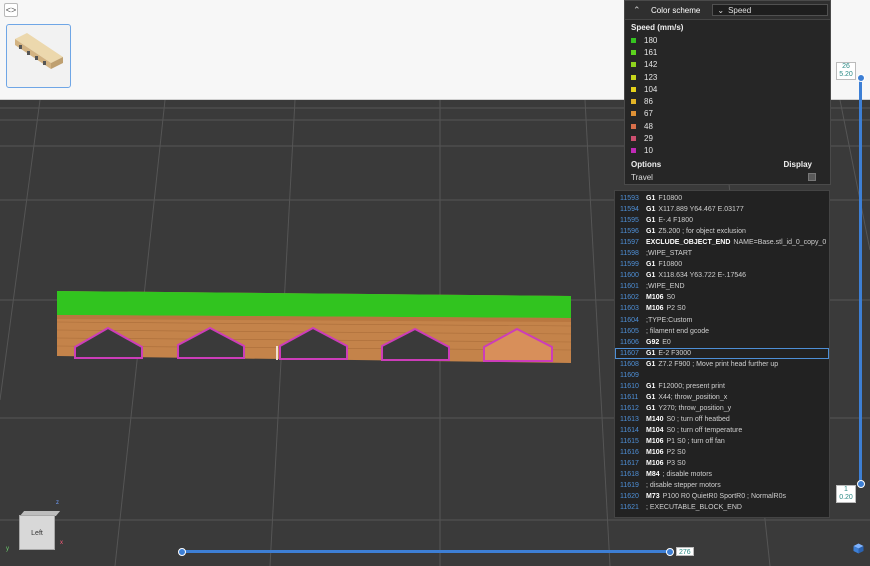  Describe the element at coordinates (722, 474) in the screenshot. I see `gcode-line: 11618 M84; disable motors` at that location.